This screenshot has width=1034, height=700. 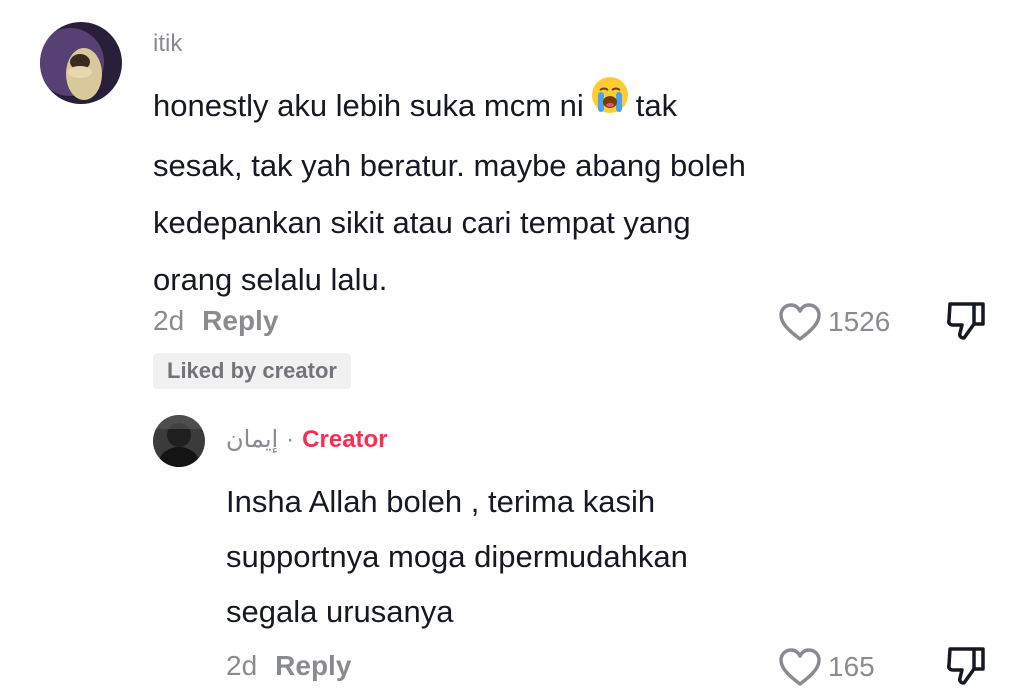 I want to click on creator-avatar-image, so click(x=179, y=441).